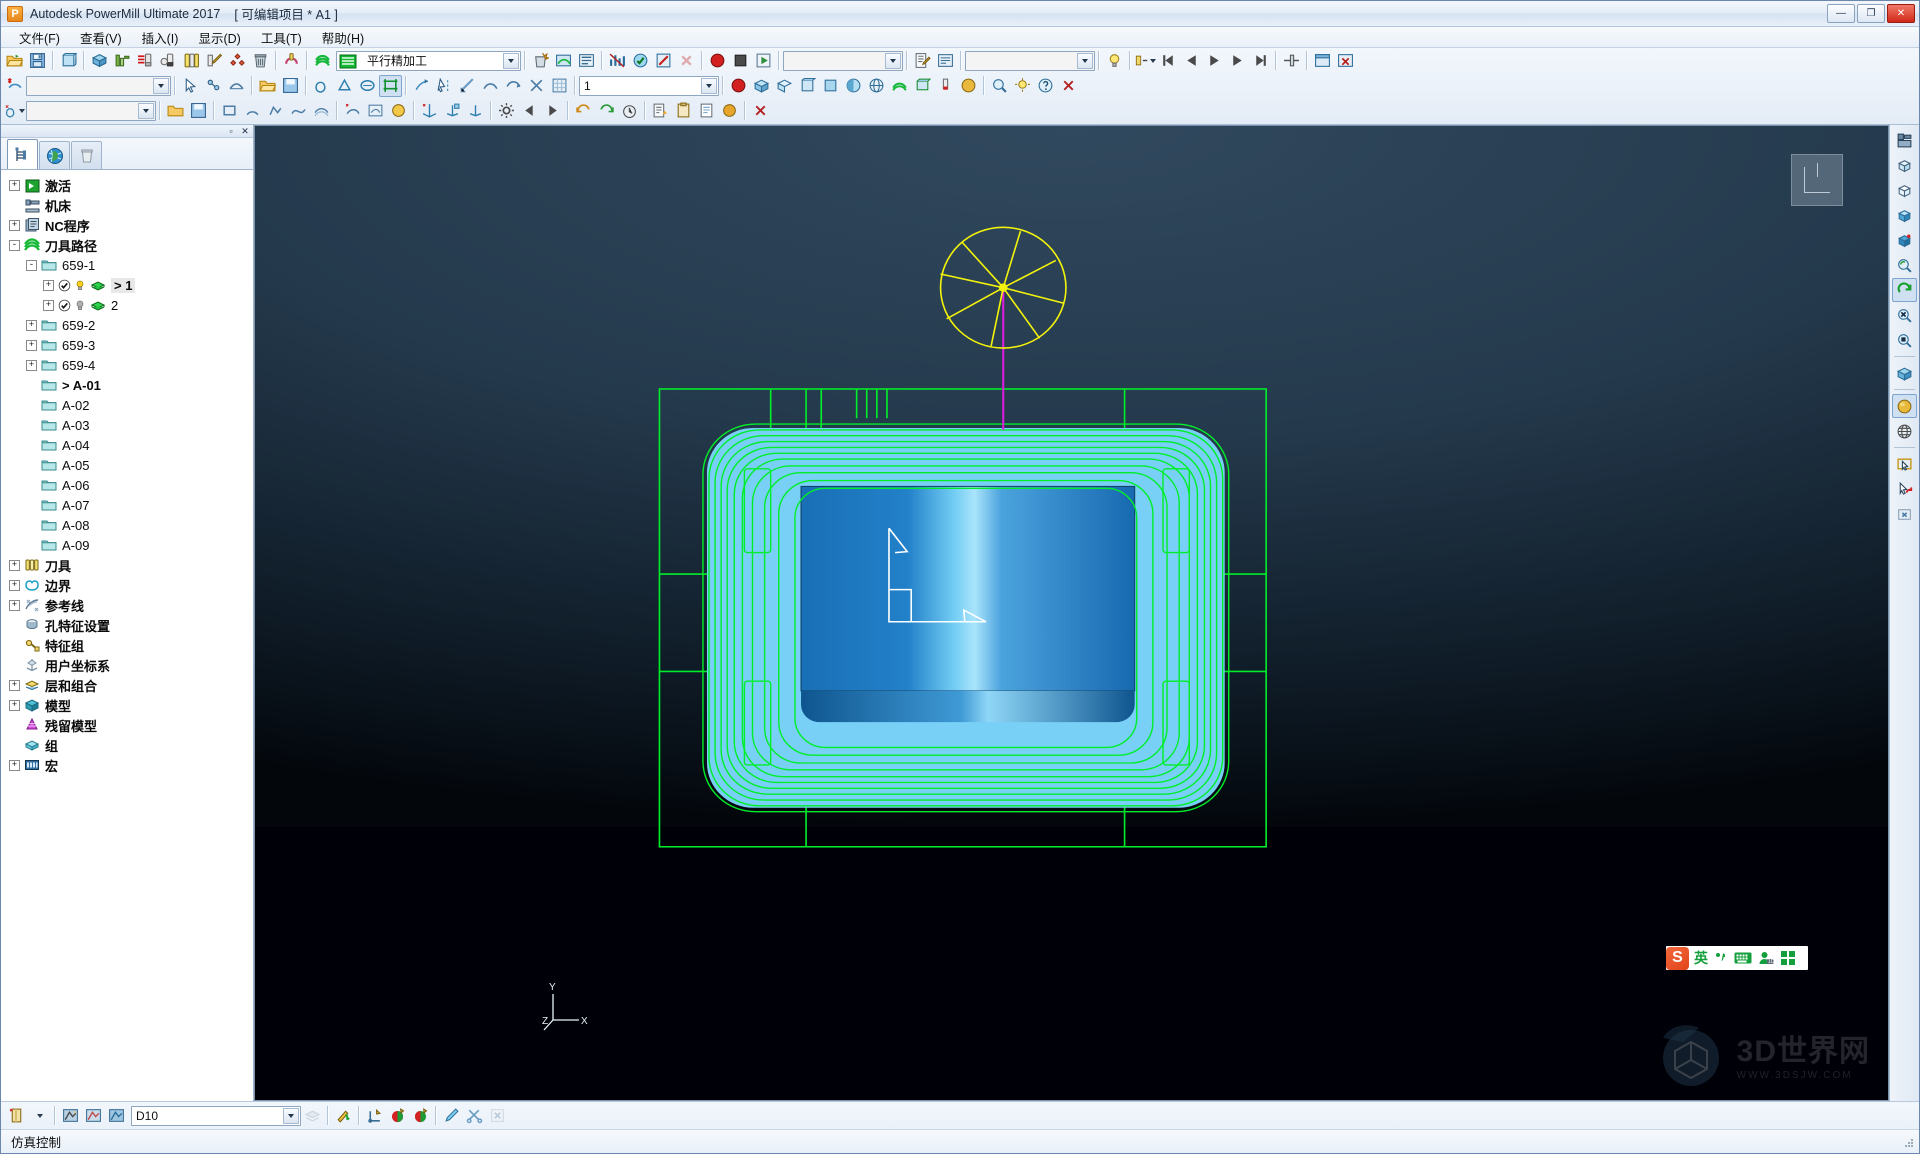 Image resolution: width=1920 pixels, height=1154 pixels. What do you see at coordinates (807, 86) in the screenshot?
I see `view-top-button` at bounding box center [807, 86].